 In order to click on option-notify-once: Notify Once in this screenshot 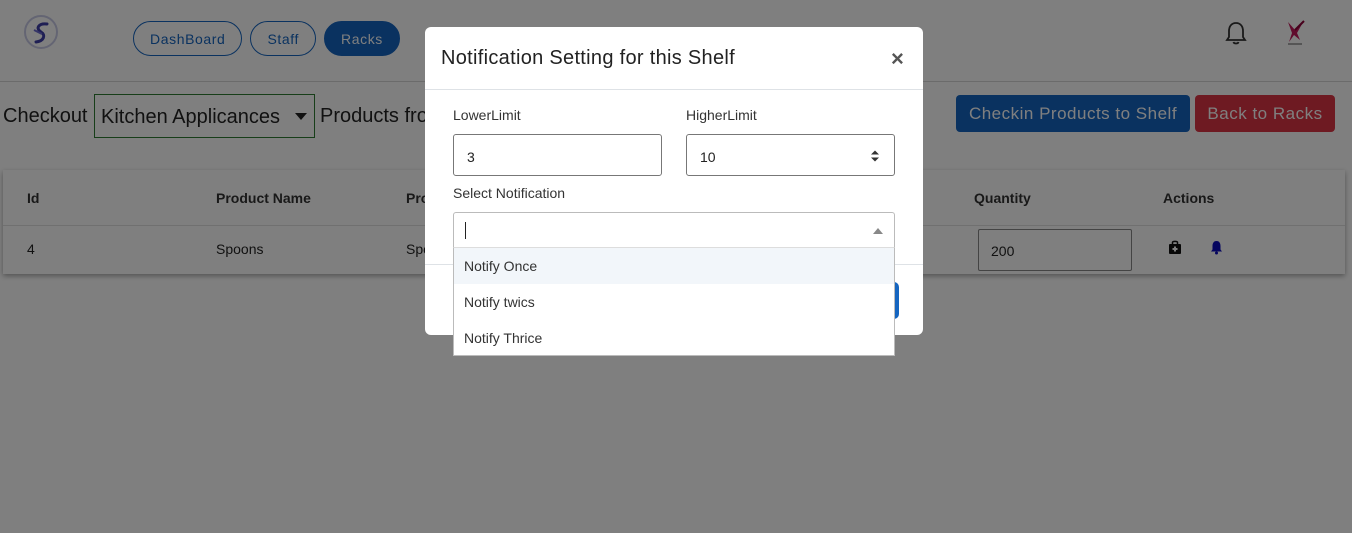, I will do `click(674, 266)`.